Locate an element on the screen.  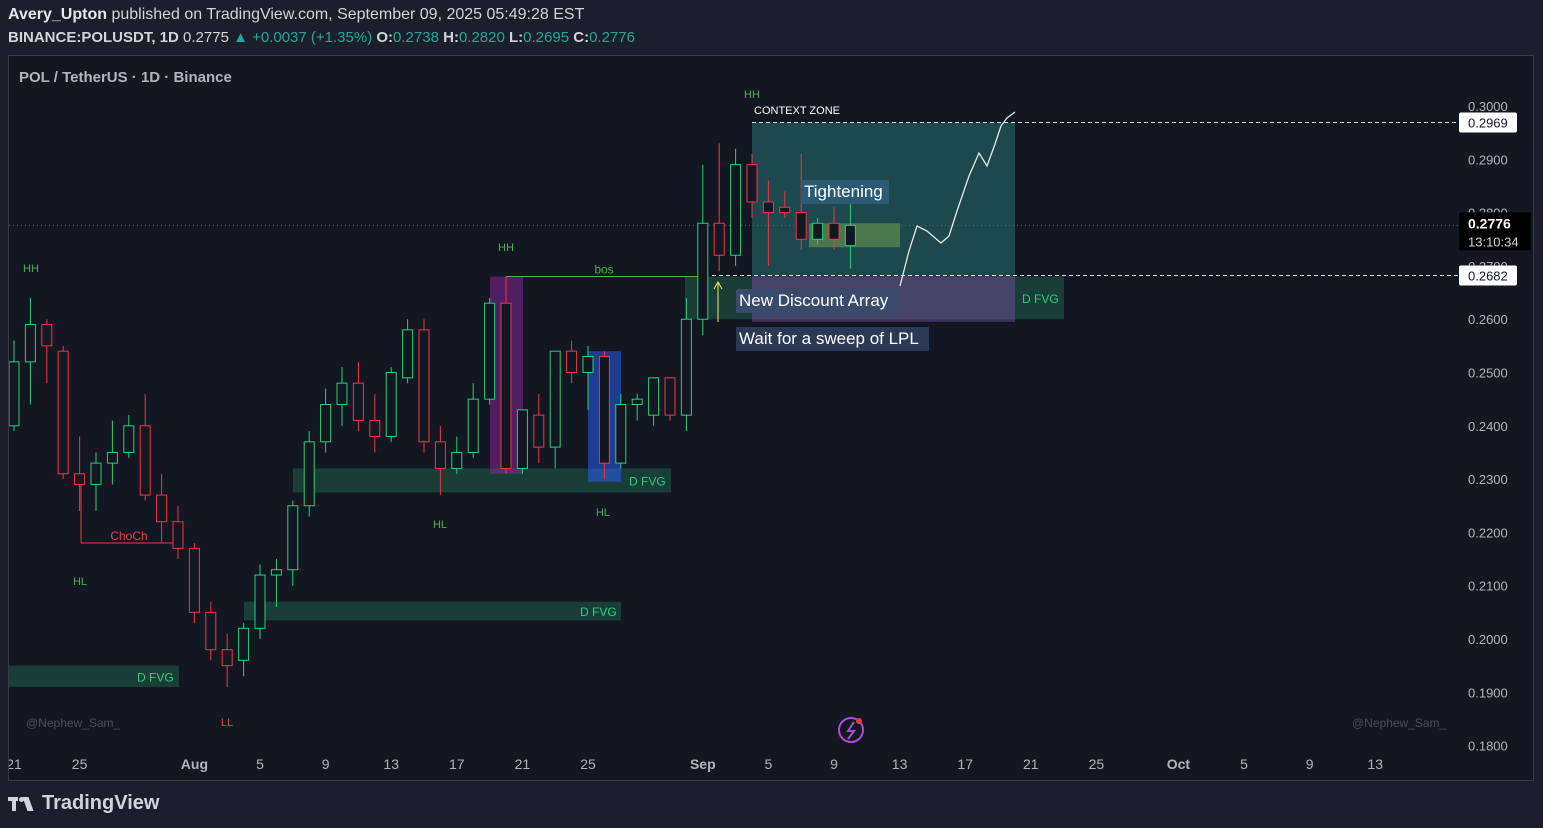
current-price-tag: 0.2776 is located at coordinates (1489, 223).